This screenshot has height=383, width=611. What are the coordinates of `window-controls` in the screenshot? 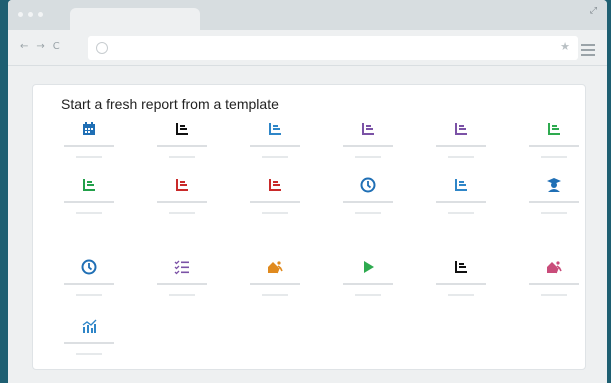 It's located at (30, 14).